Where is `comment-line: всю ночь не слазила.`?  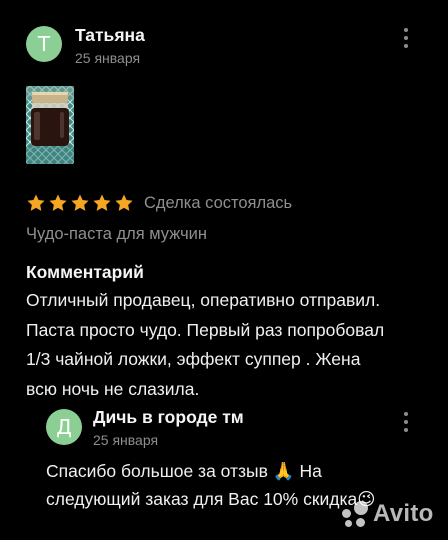 comment-line: всю ночь не слазила. is located at coordinates (113, 388).